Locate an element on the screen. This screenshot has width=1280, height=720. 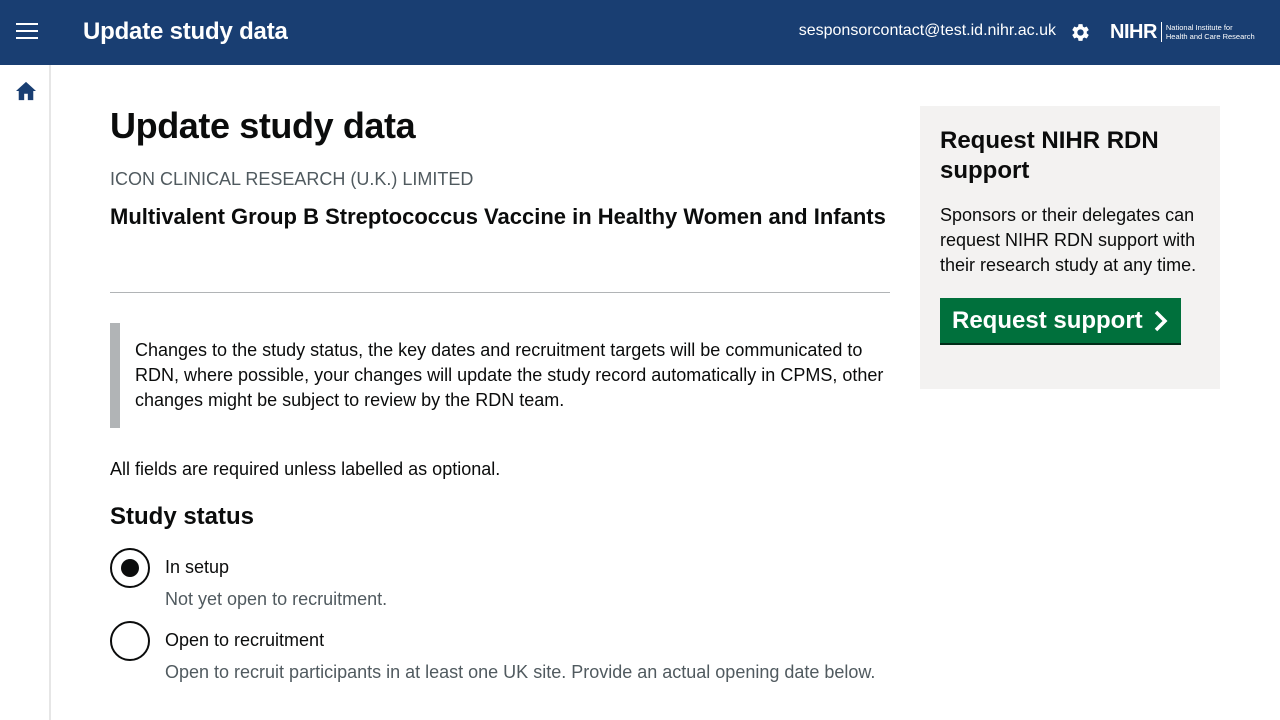
radio-hint-in-setup: Not yet open to recruitment. is located at coordinates (276, 599).